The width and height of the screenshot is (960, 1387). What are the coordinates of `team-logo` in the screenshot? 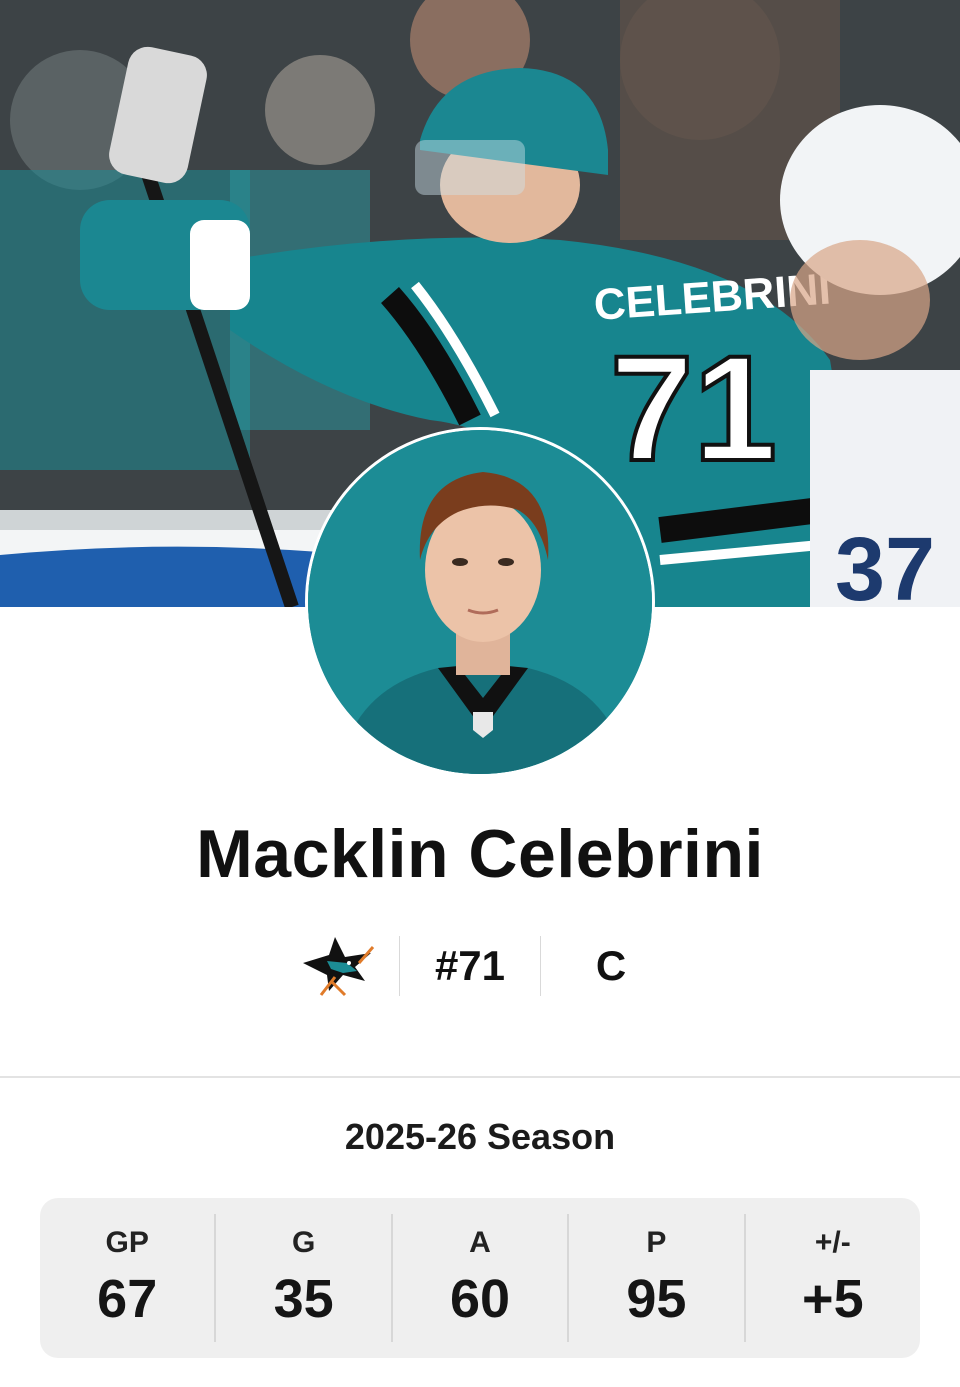 It's located at (339, 966).